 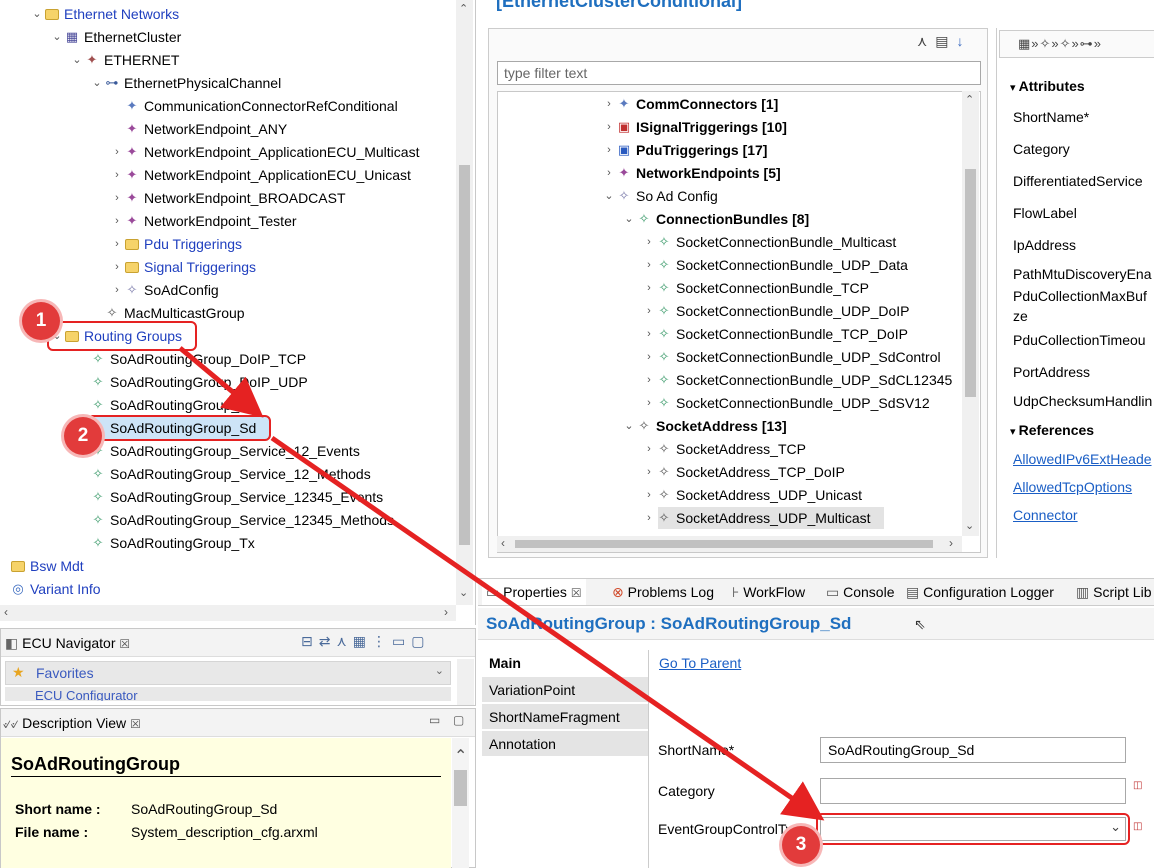 I want to click on annotation-badge-1: 1, so click(x=41, y=321).